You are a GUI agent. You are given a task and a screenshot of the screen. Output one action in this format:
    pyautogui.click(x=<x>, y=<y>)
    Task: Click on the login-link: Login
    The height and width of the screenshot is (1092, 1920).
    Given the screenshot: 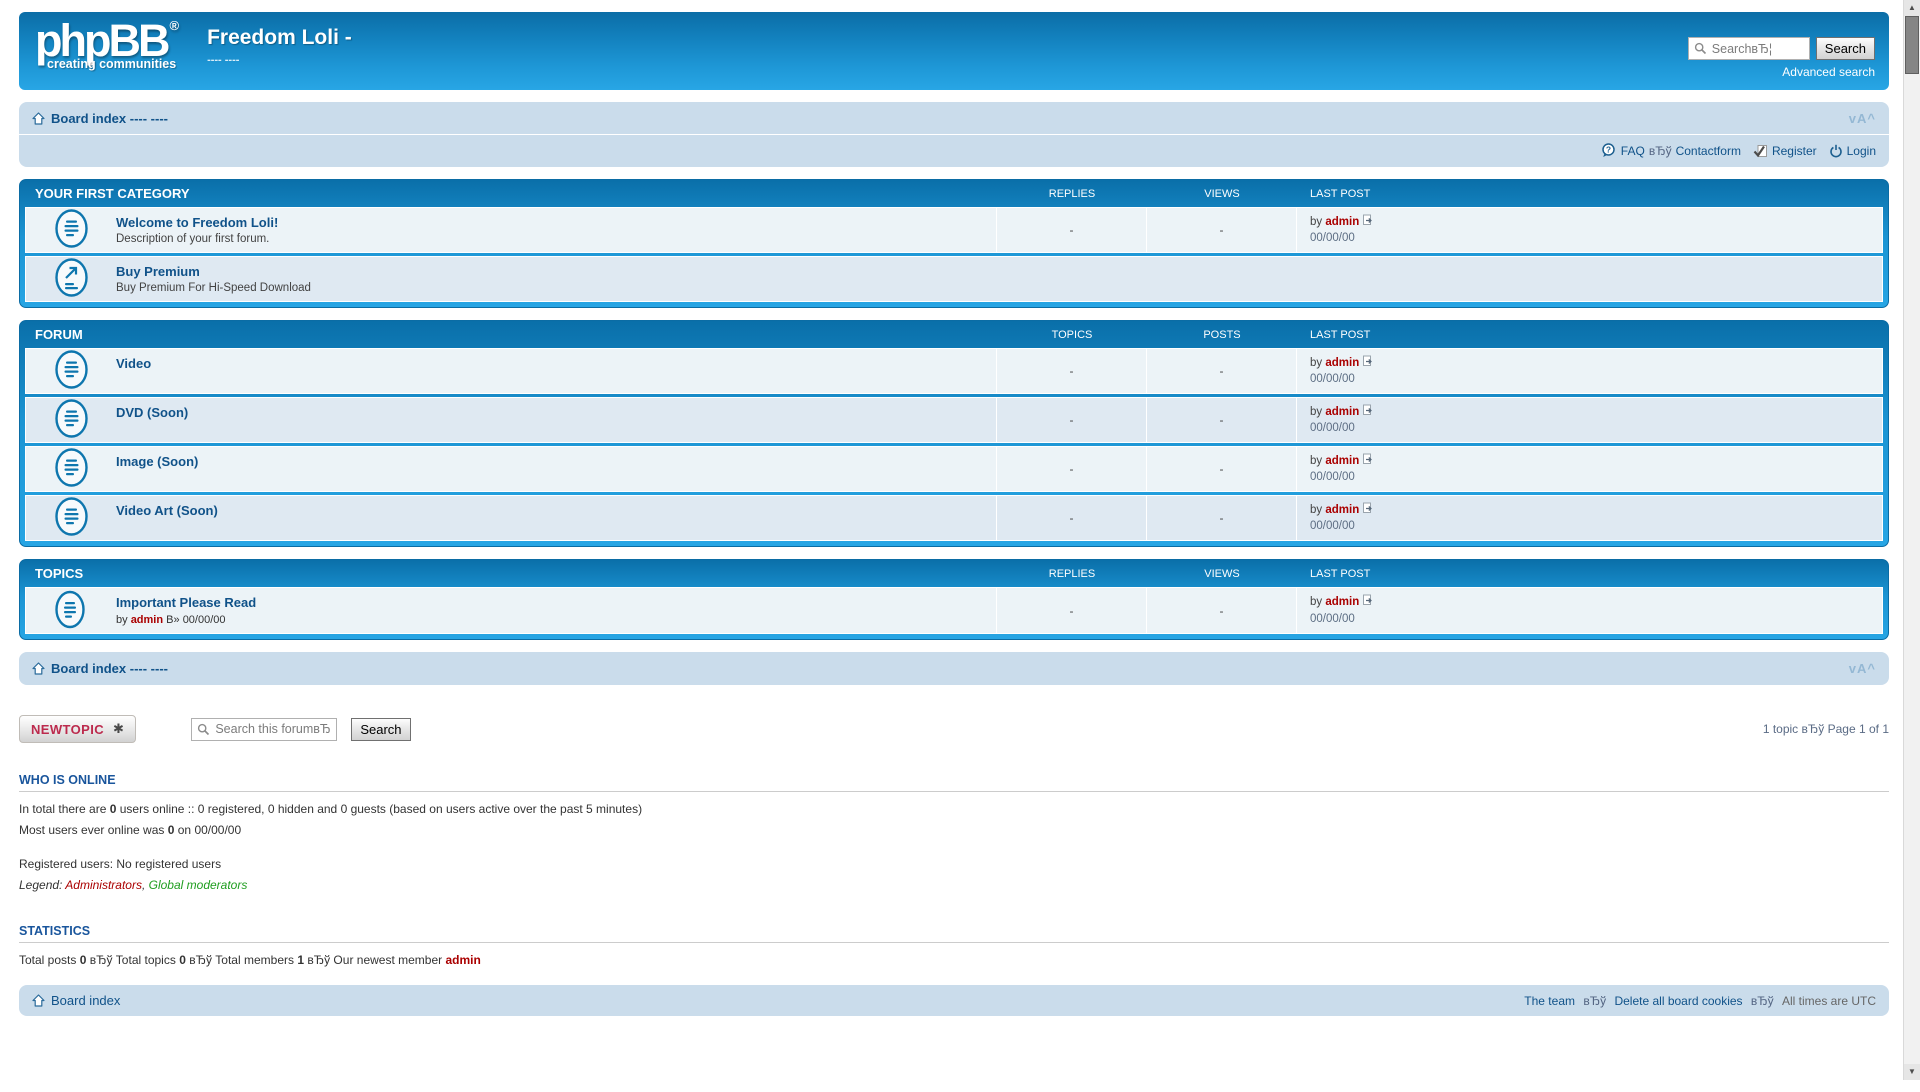 What is the action you would take?
    pyautogui.click(x=1861, y=151)
    